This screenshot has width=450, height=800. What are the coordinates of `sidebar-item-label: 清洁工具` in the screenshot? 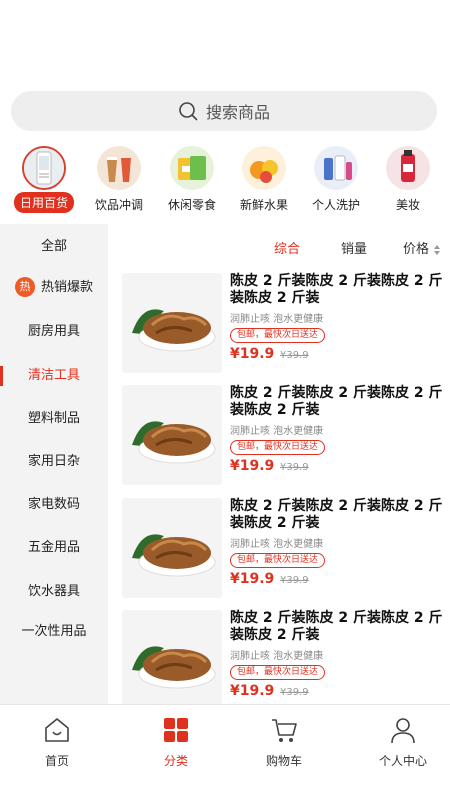 It's located at (53, 375).